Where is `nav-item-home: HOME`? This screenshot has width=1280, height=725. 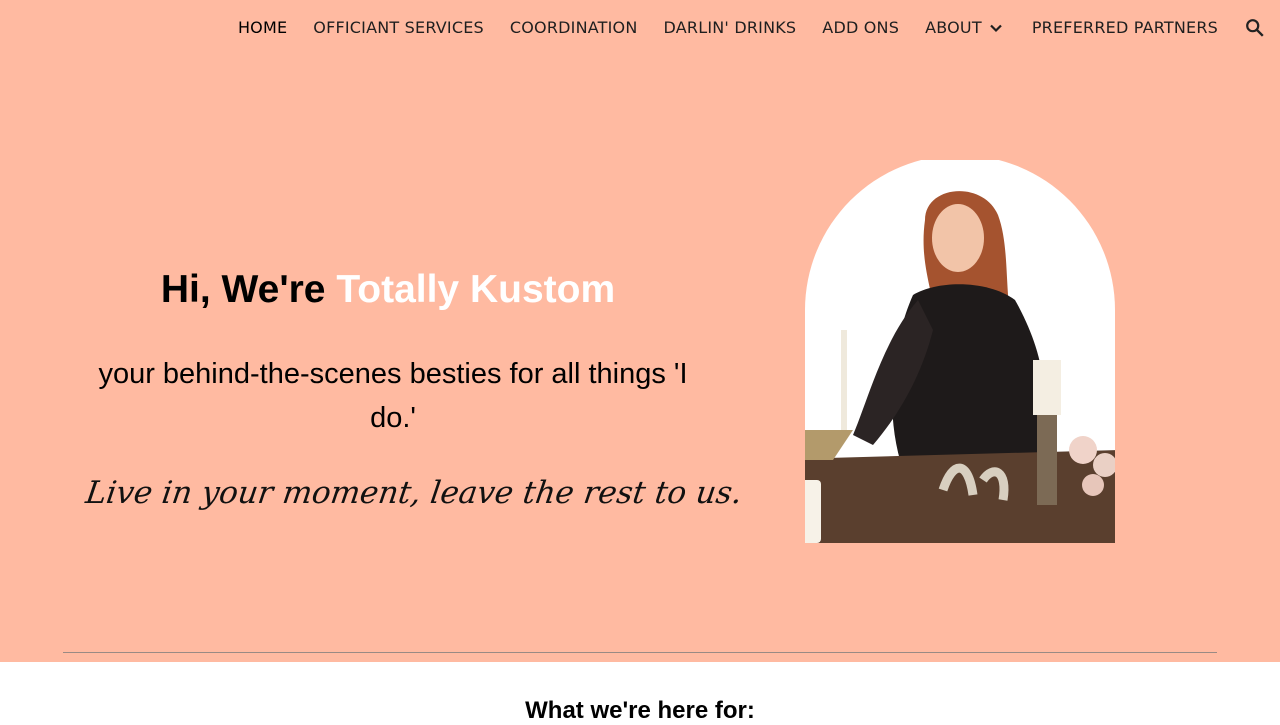 nav-item-home: HOME is located at coordinates (262, 27).